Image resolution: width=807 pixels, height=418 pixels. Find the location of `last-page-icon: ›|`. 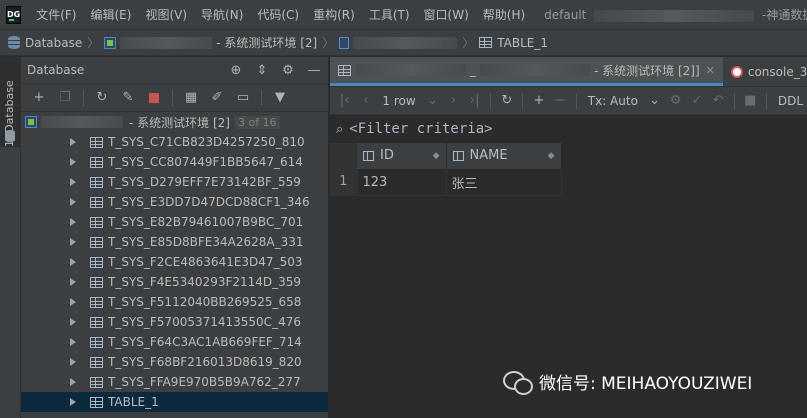

last-page-icon: ›| is located at coordinates (474, 100).